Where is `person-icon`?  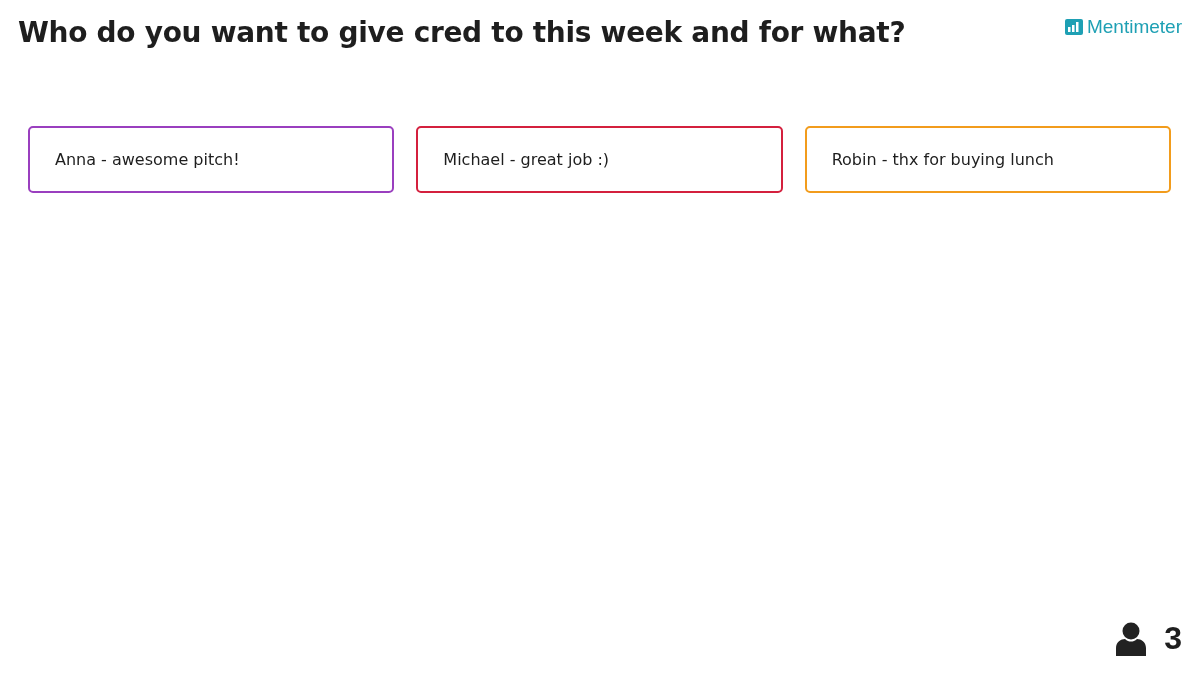
person-icon is located at coordinates (1131, 638).